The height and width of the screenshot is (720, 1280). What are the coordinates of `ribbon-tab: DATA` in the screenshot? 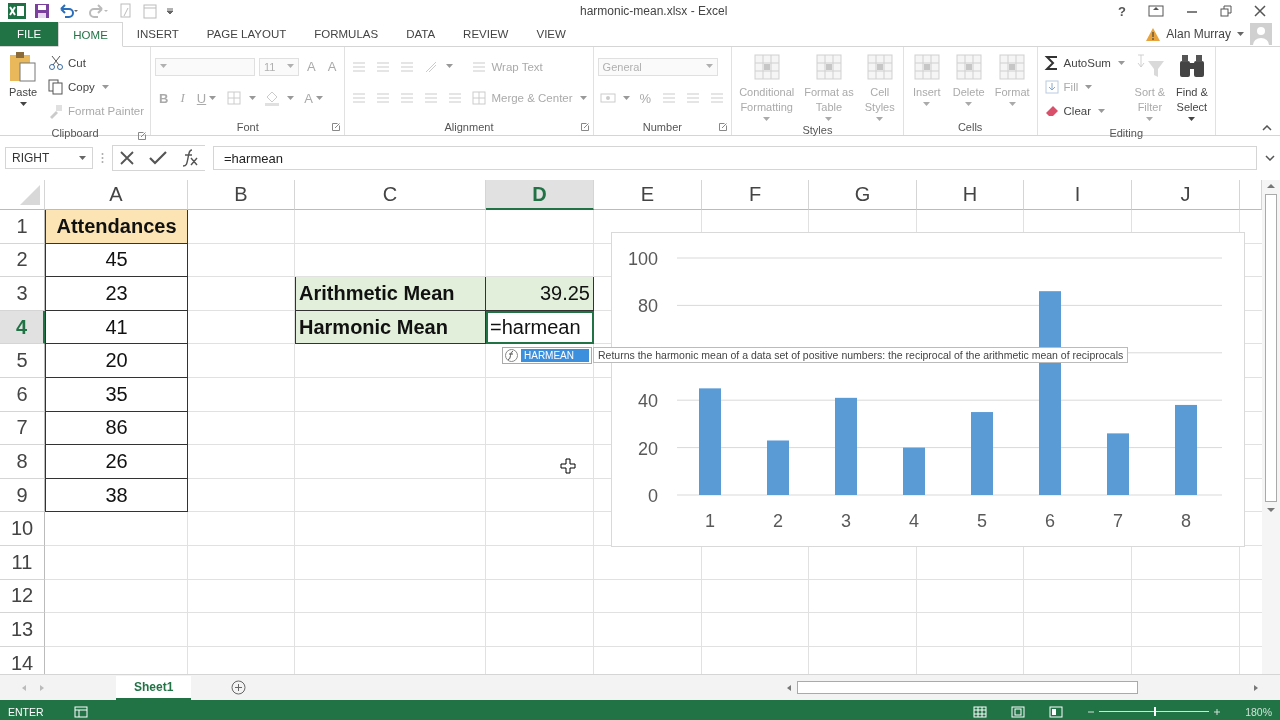 It's located at (421, 34).